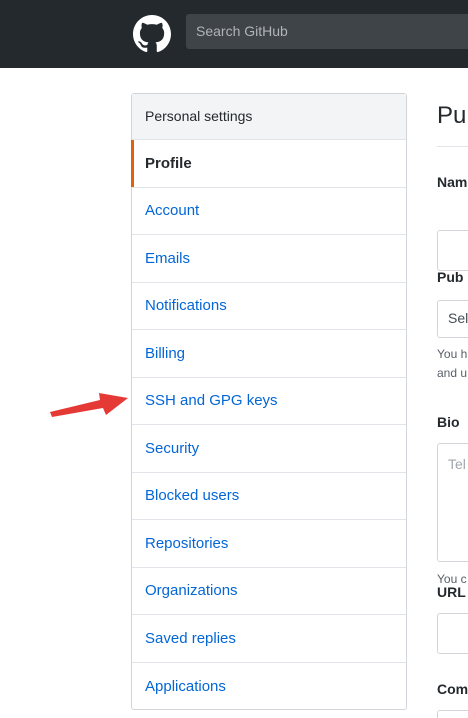 Image resolution: width=468 pixels, height=718 pixels. I want to click on url-label: URL, so click(451, 592).